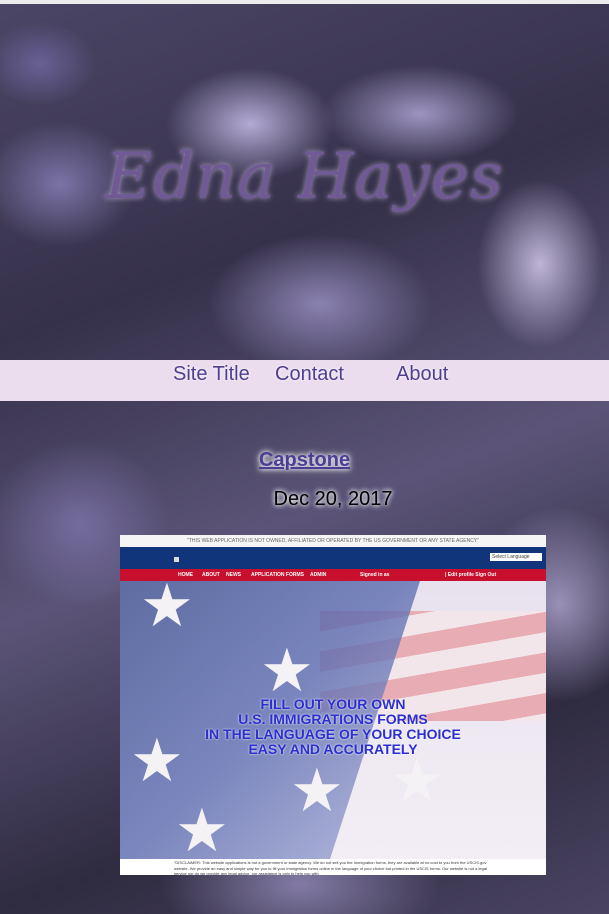 The image size is (609, 914). I want to click on post-date: Dec 20, 2017, so click(333, 499).